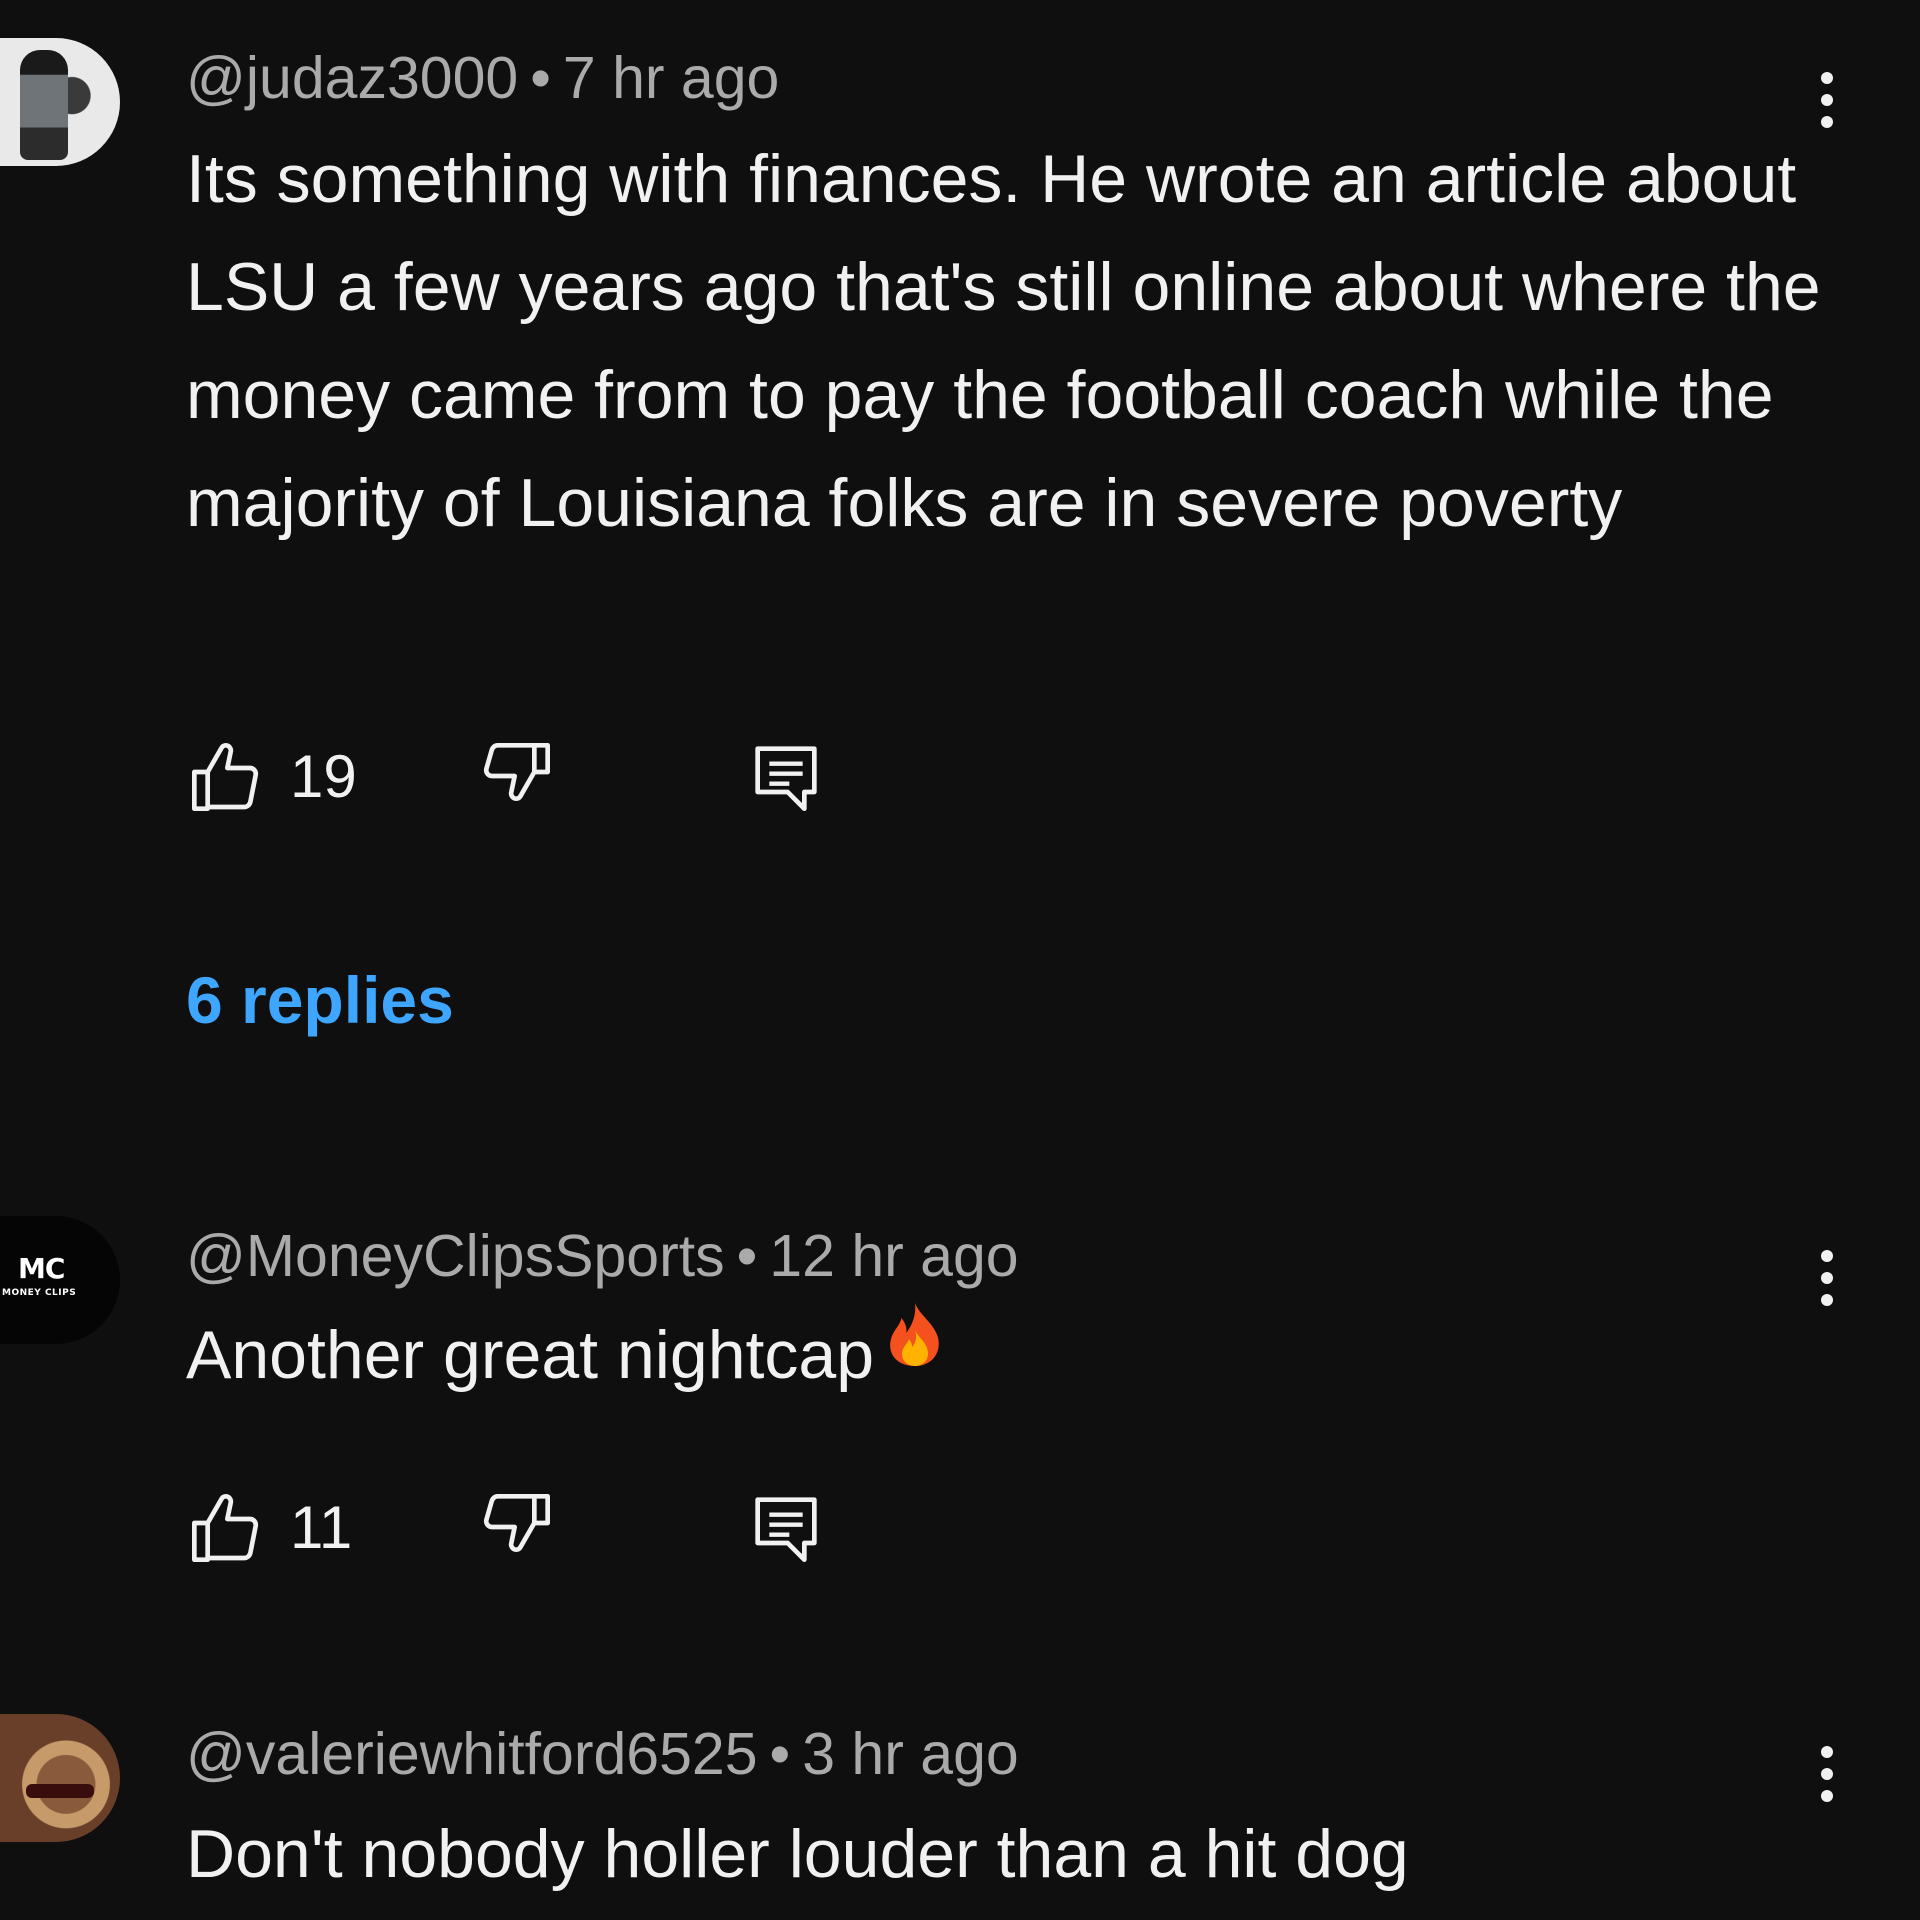  What do you see at coordinates (39, 1293) in the screenshot?
I see `avatar-logo-sub: MONEY CLIPS` at bounding box center [39, 1293].